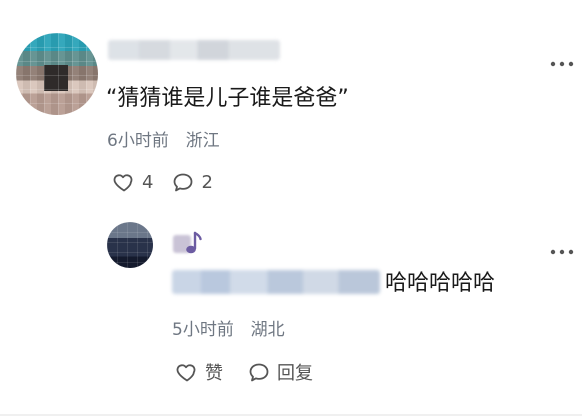 This screenshot has height=416, width=582. Describe the element at coordinates (276, 282) in the screenshot. I see `reply-mention-redacted` at that location.